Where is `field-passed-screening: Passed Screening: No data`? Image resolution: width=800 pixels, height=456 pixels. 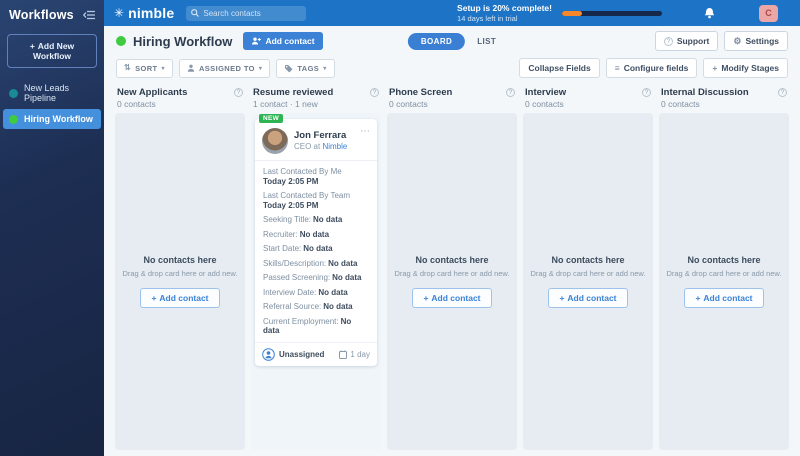 field-passed-screening: Passed Screening: No data is located at coordinates (312, 277).